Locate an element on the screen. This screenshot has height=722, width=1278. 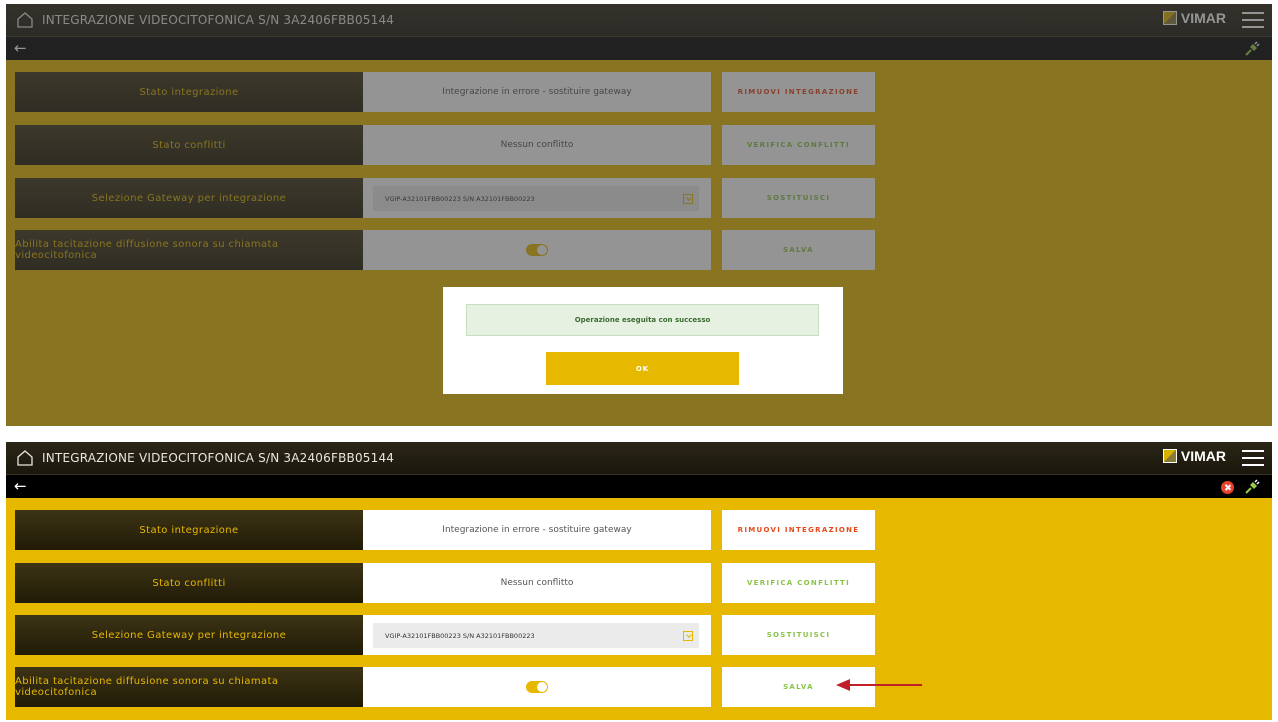
brand-name: VIMAR is located at coordinates (1203, 456).